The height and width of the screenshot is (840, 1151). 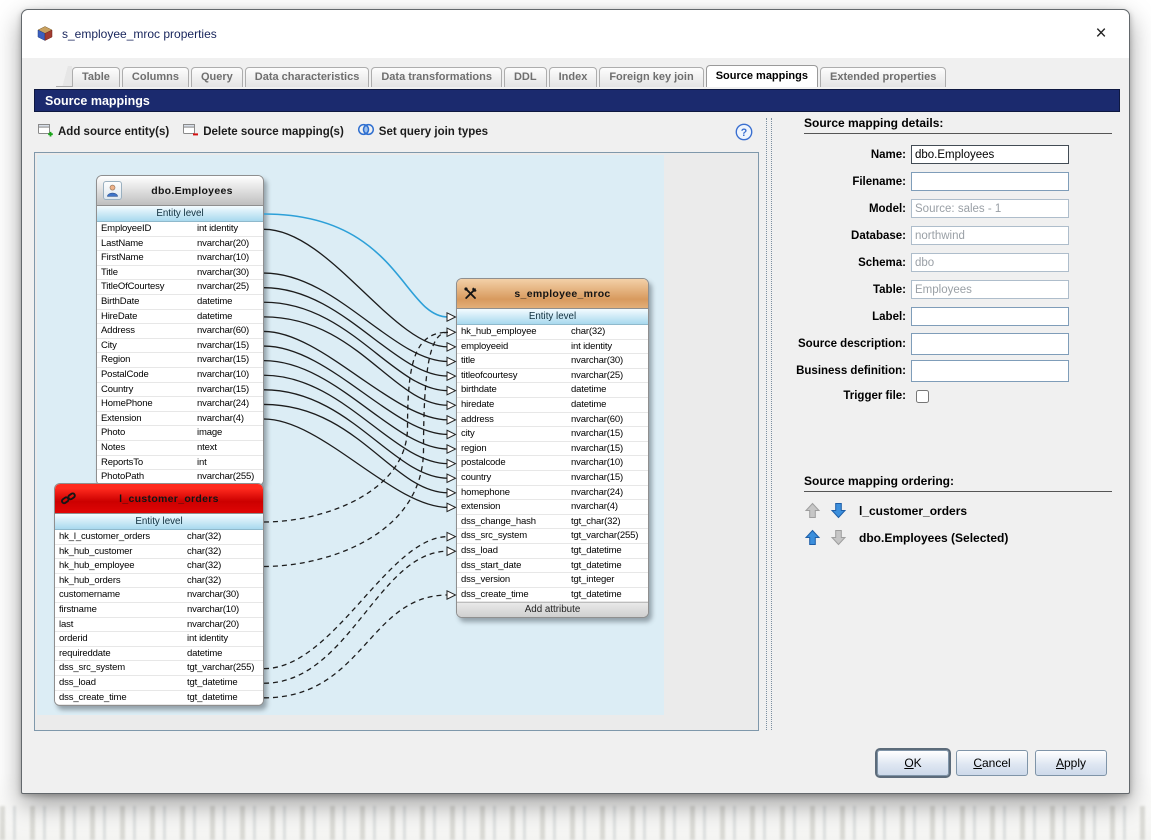 I want to click on attribute-row: region nvarchar(15), so click(x=552, y=449).